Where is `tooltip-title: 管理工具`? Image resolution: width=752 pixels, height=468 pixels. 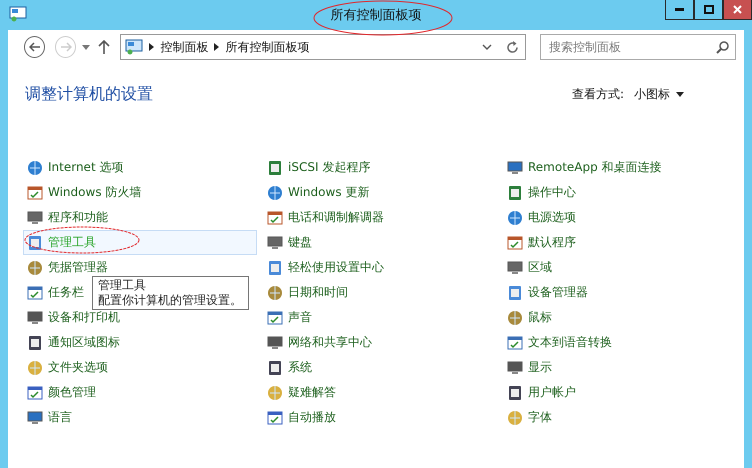
tooltip-title: 管理工具 is located at coordinates (122, 285).